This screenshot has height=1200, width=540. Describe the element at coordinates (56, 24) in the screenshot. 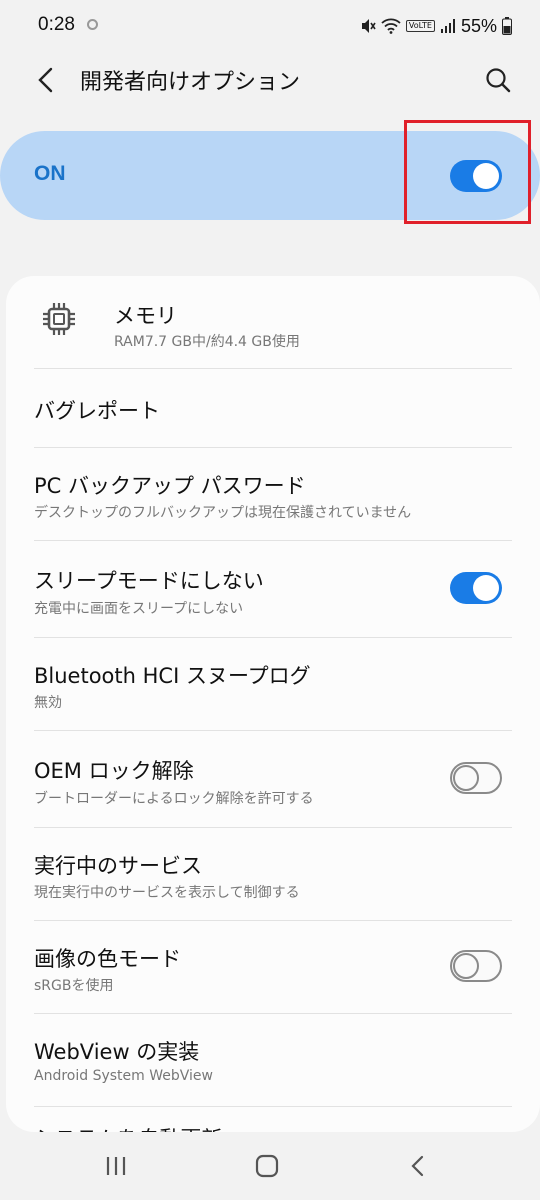

I see `status-time: 0:28` at that location.